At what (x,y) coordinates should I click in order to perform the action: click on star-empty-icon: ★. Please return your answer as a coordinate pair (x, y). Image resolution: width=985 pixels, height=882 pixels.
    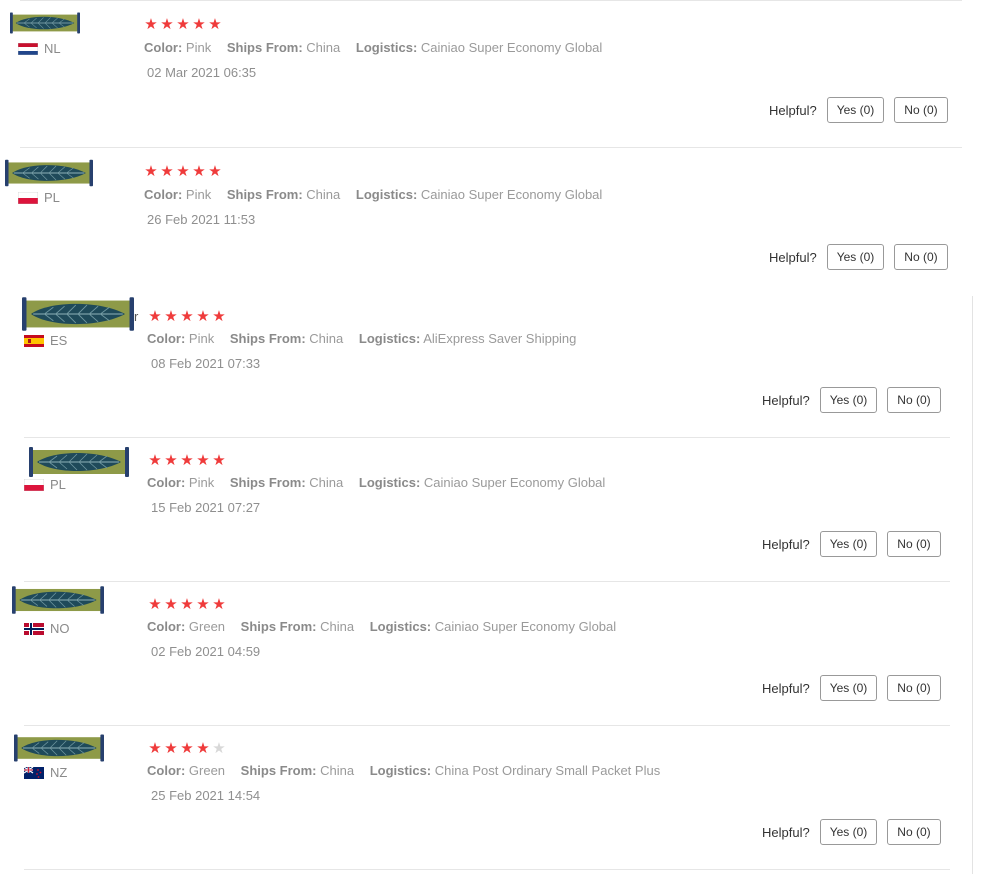
    Looking at the image, I should click on (219, 748).